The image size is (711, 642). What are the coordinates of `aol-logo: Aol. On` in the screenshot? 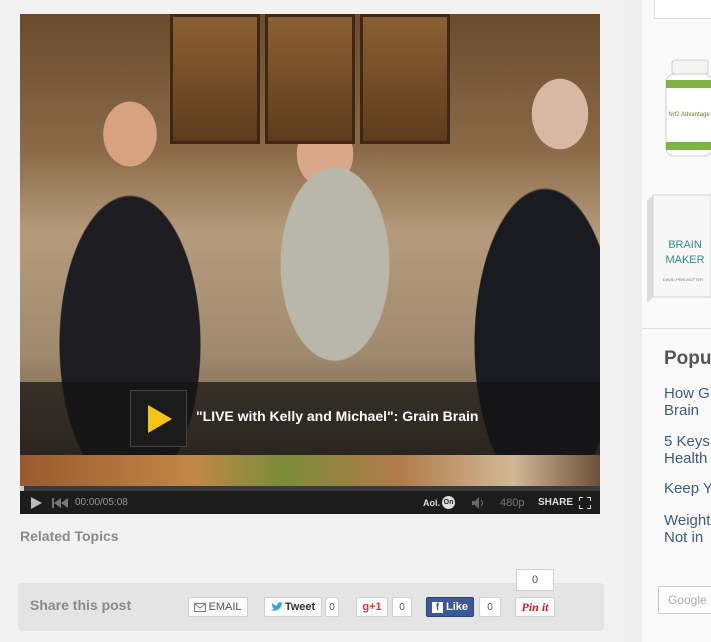 It's located at (439, 502).